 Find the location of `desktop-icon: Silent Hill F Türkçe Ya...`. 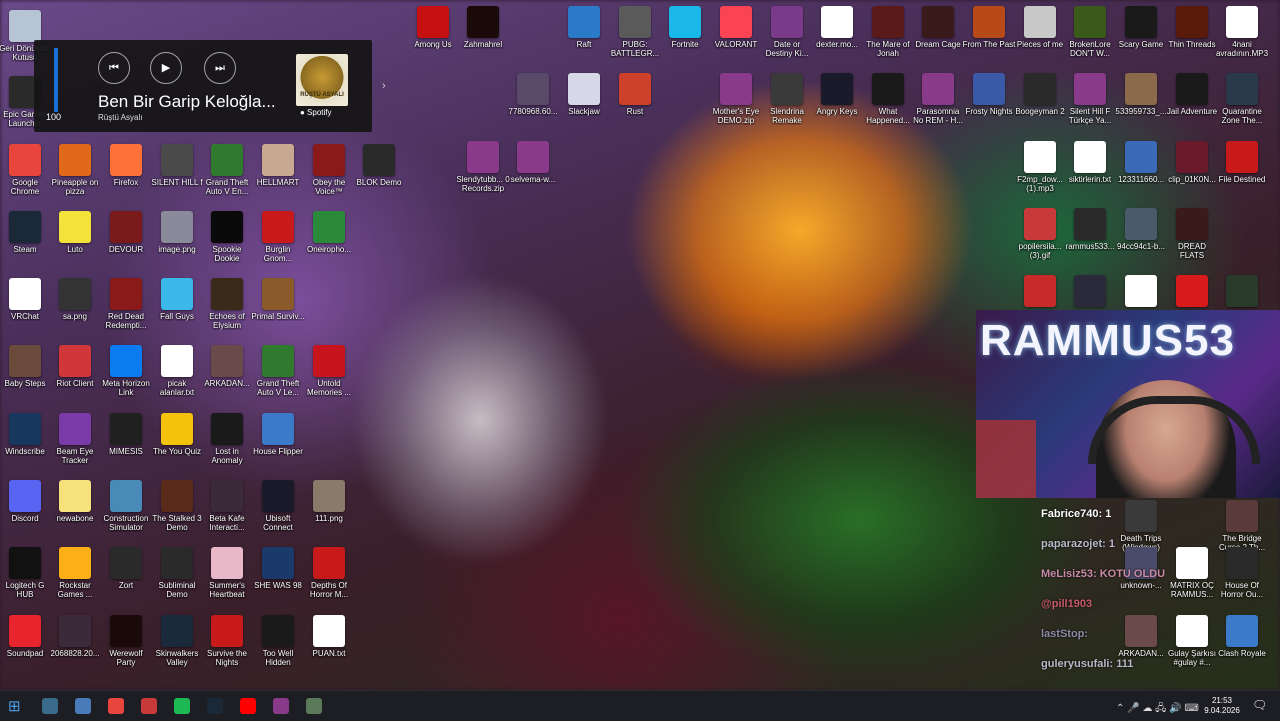

desktop-icon: Silent Hill F Türkçe Ya... is located at coordinates (1090, 99).